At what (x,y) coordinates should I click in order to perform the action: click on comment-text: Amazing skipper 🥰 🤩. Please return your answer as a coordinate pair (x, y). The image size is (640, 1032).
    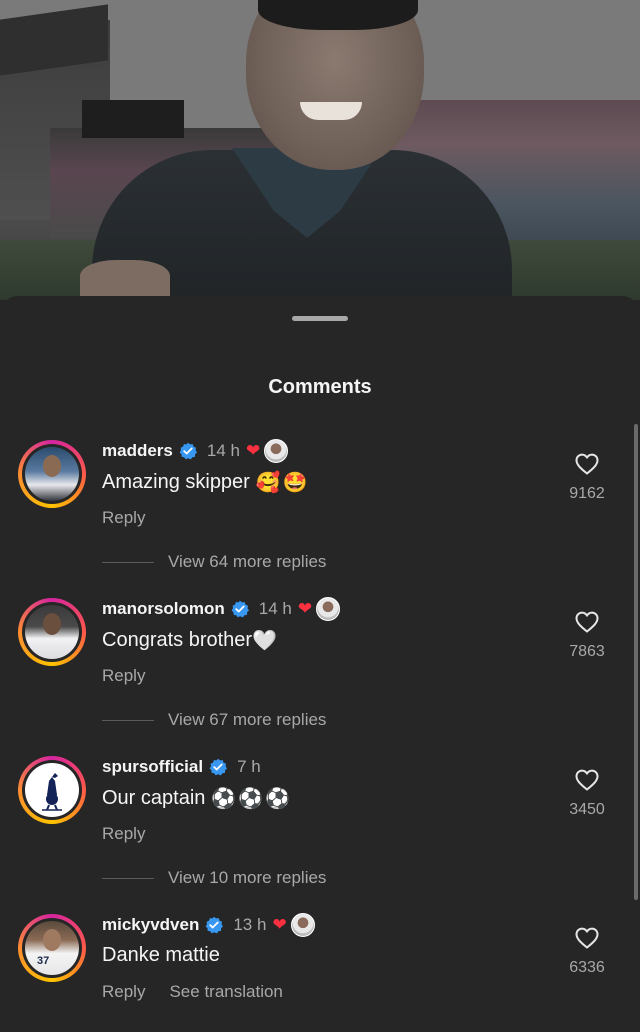
    Looking at the image, I should click on (205, 482).